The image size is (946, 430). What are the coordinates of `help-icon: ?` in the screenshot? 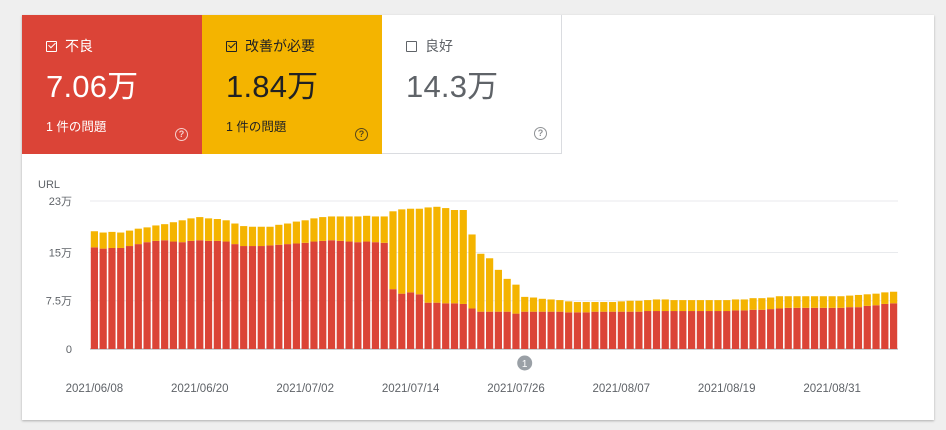 It's located at (181, 134).